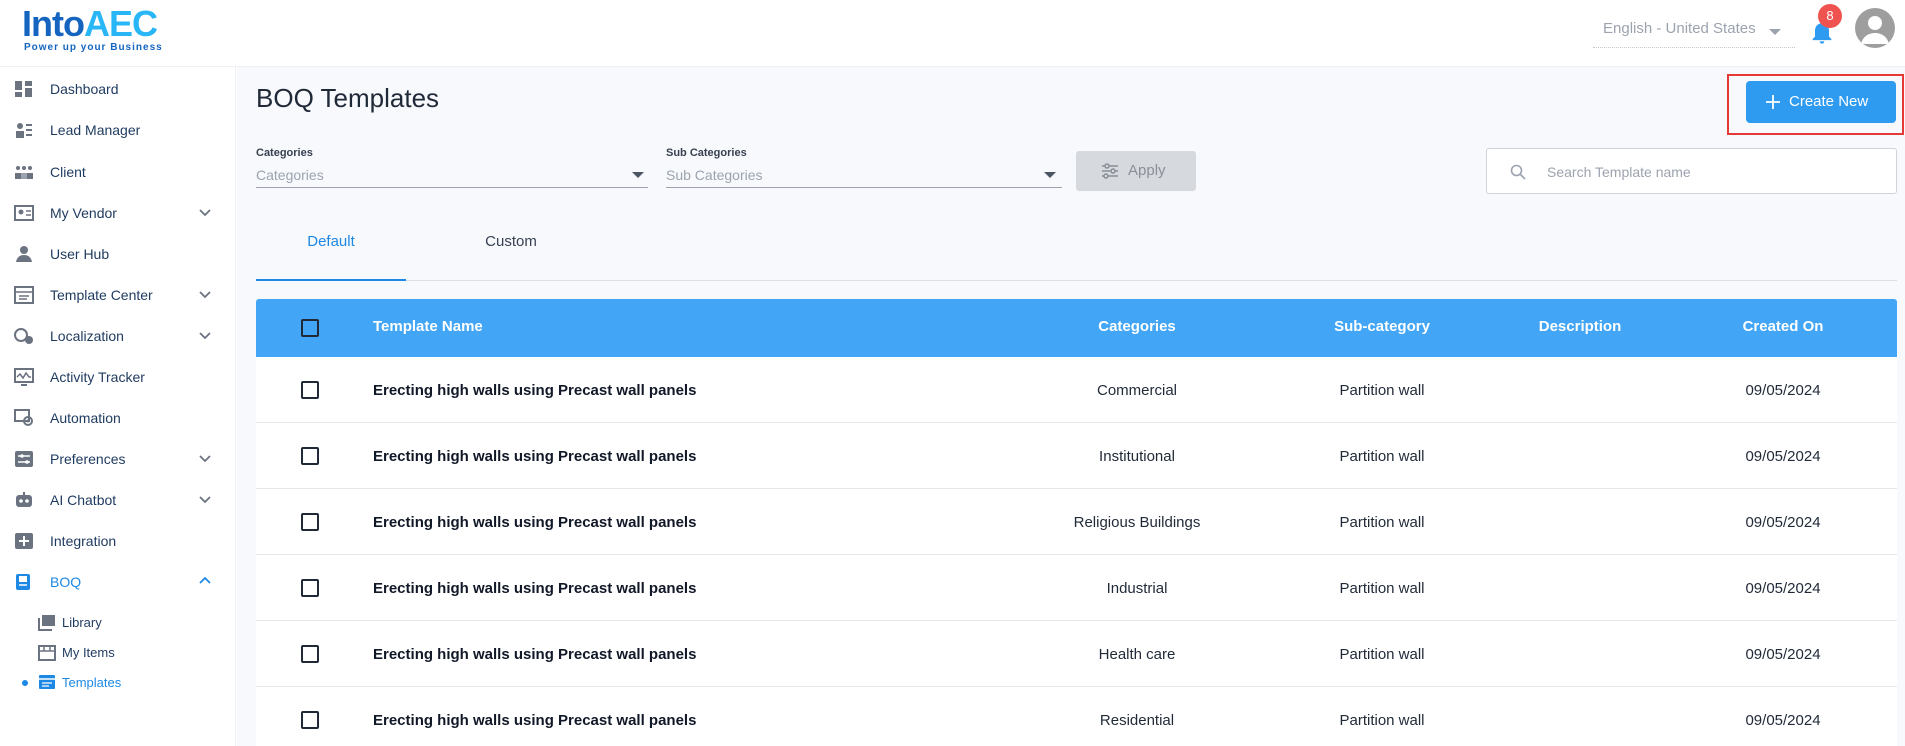  I want to click on sidebar-item-label: Dashboard, so click(84, 89).